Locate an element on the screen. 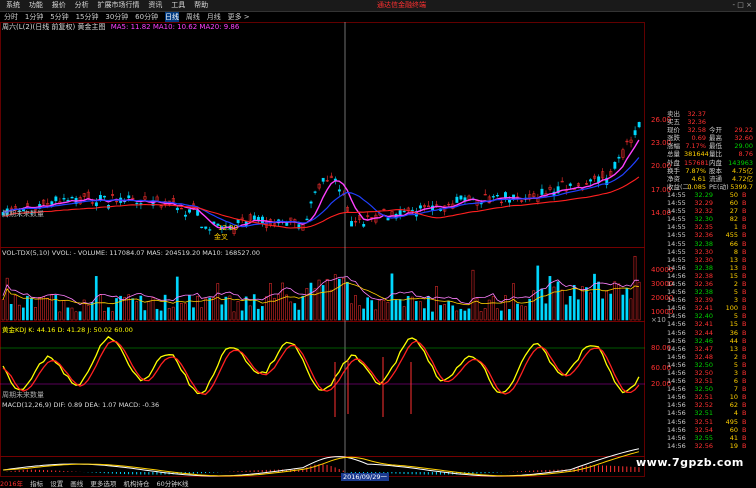  tick-row: 14:56 32.56 19 B is located at coordinates (711, 446).